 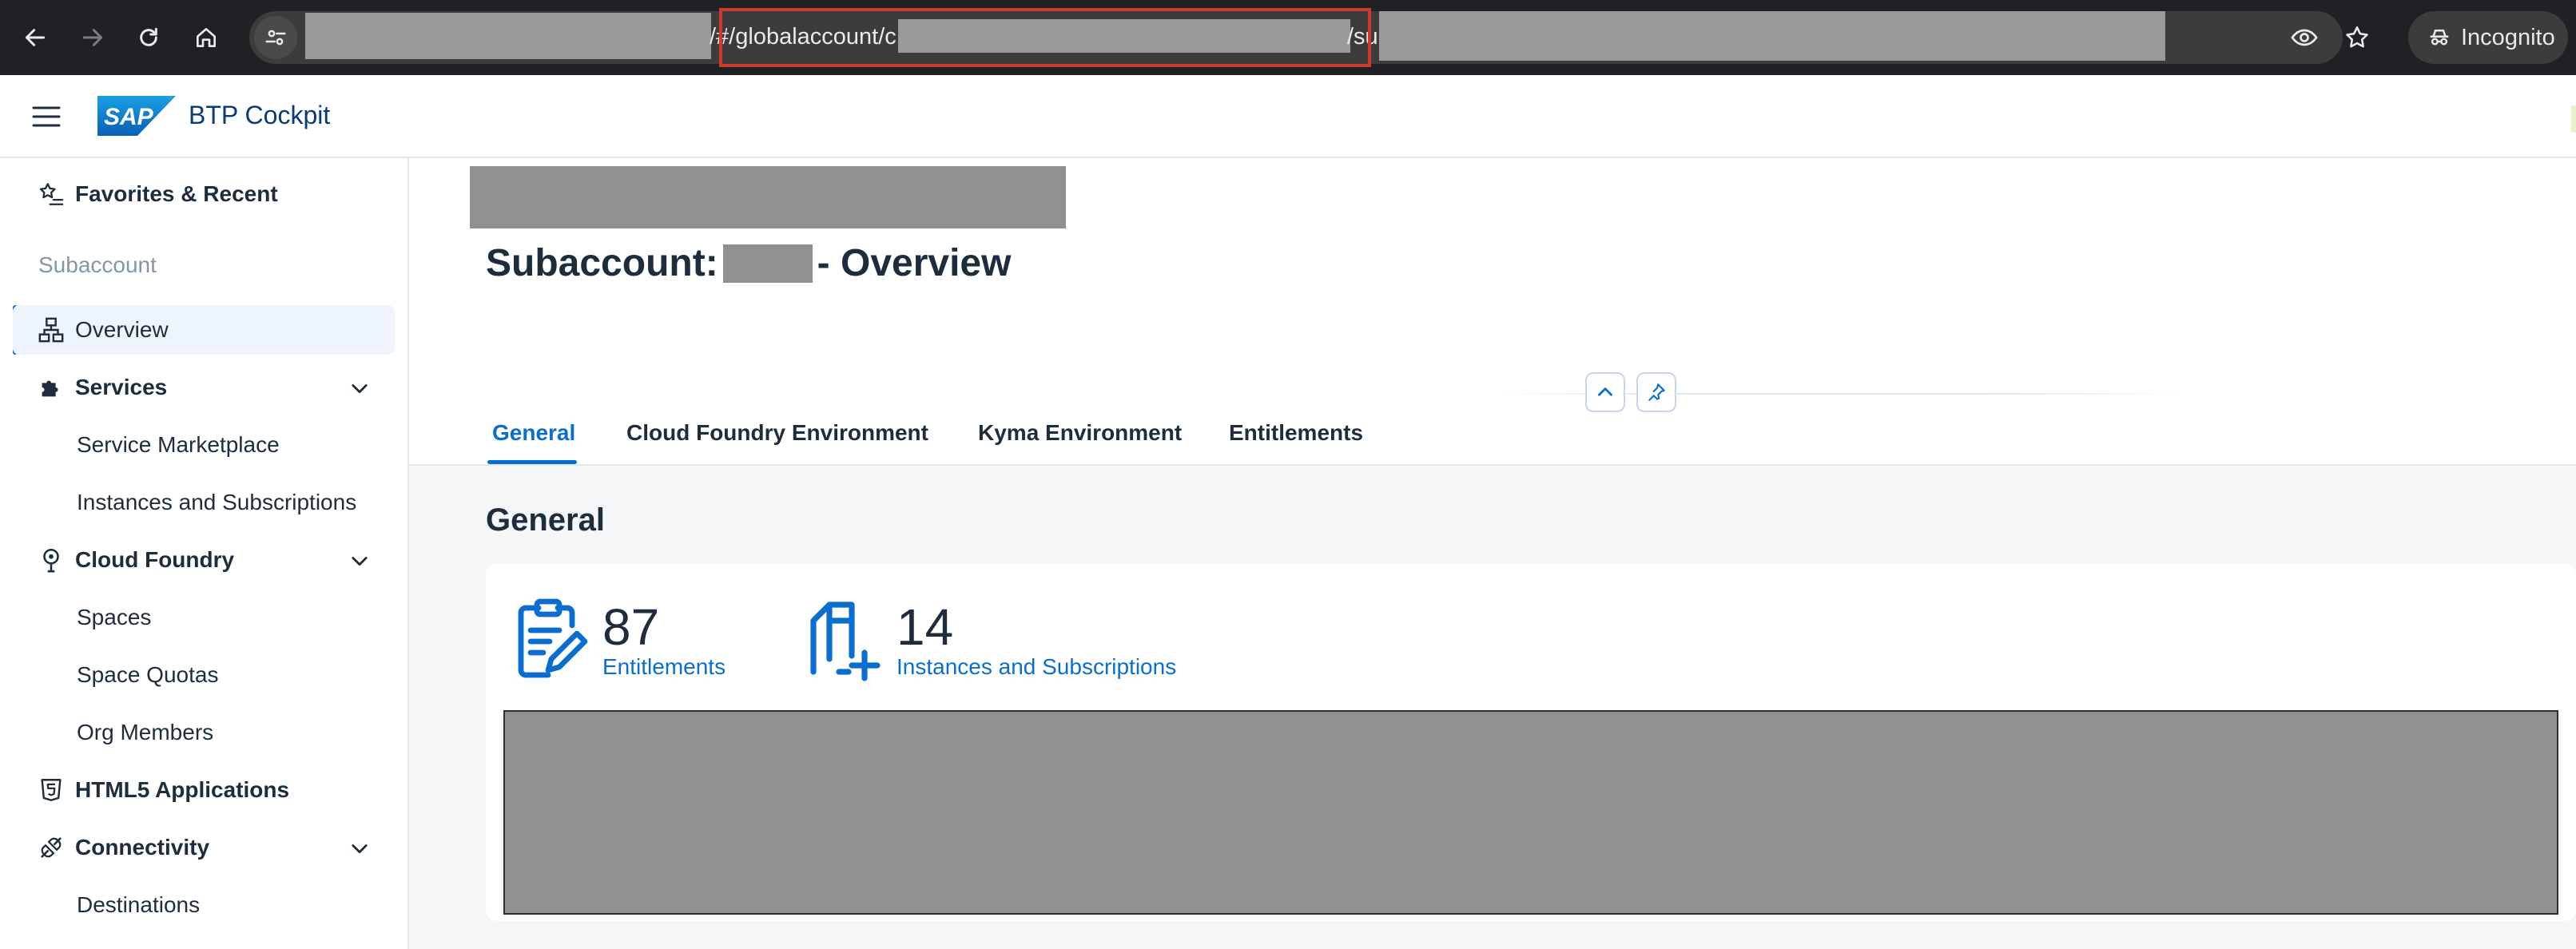 I want to click on kpi-value: 14, so click(x=925, y=627).